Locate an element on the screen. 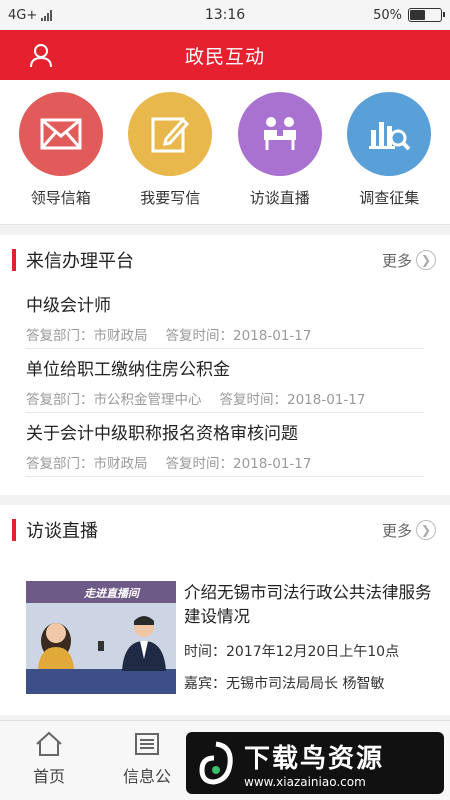 This screenshot has width=450, height=800. section-title: 访谈直播 is located at coordinates (62, 531).